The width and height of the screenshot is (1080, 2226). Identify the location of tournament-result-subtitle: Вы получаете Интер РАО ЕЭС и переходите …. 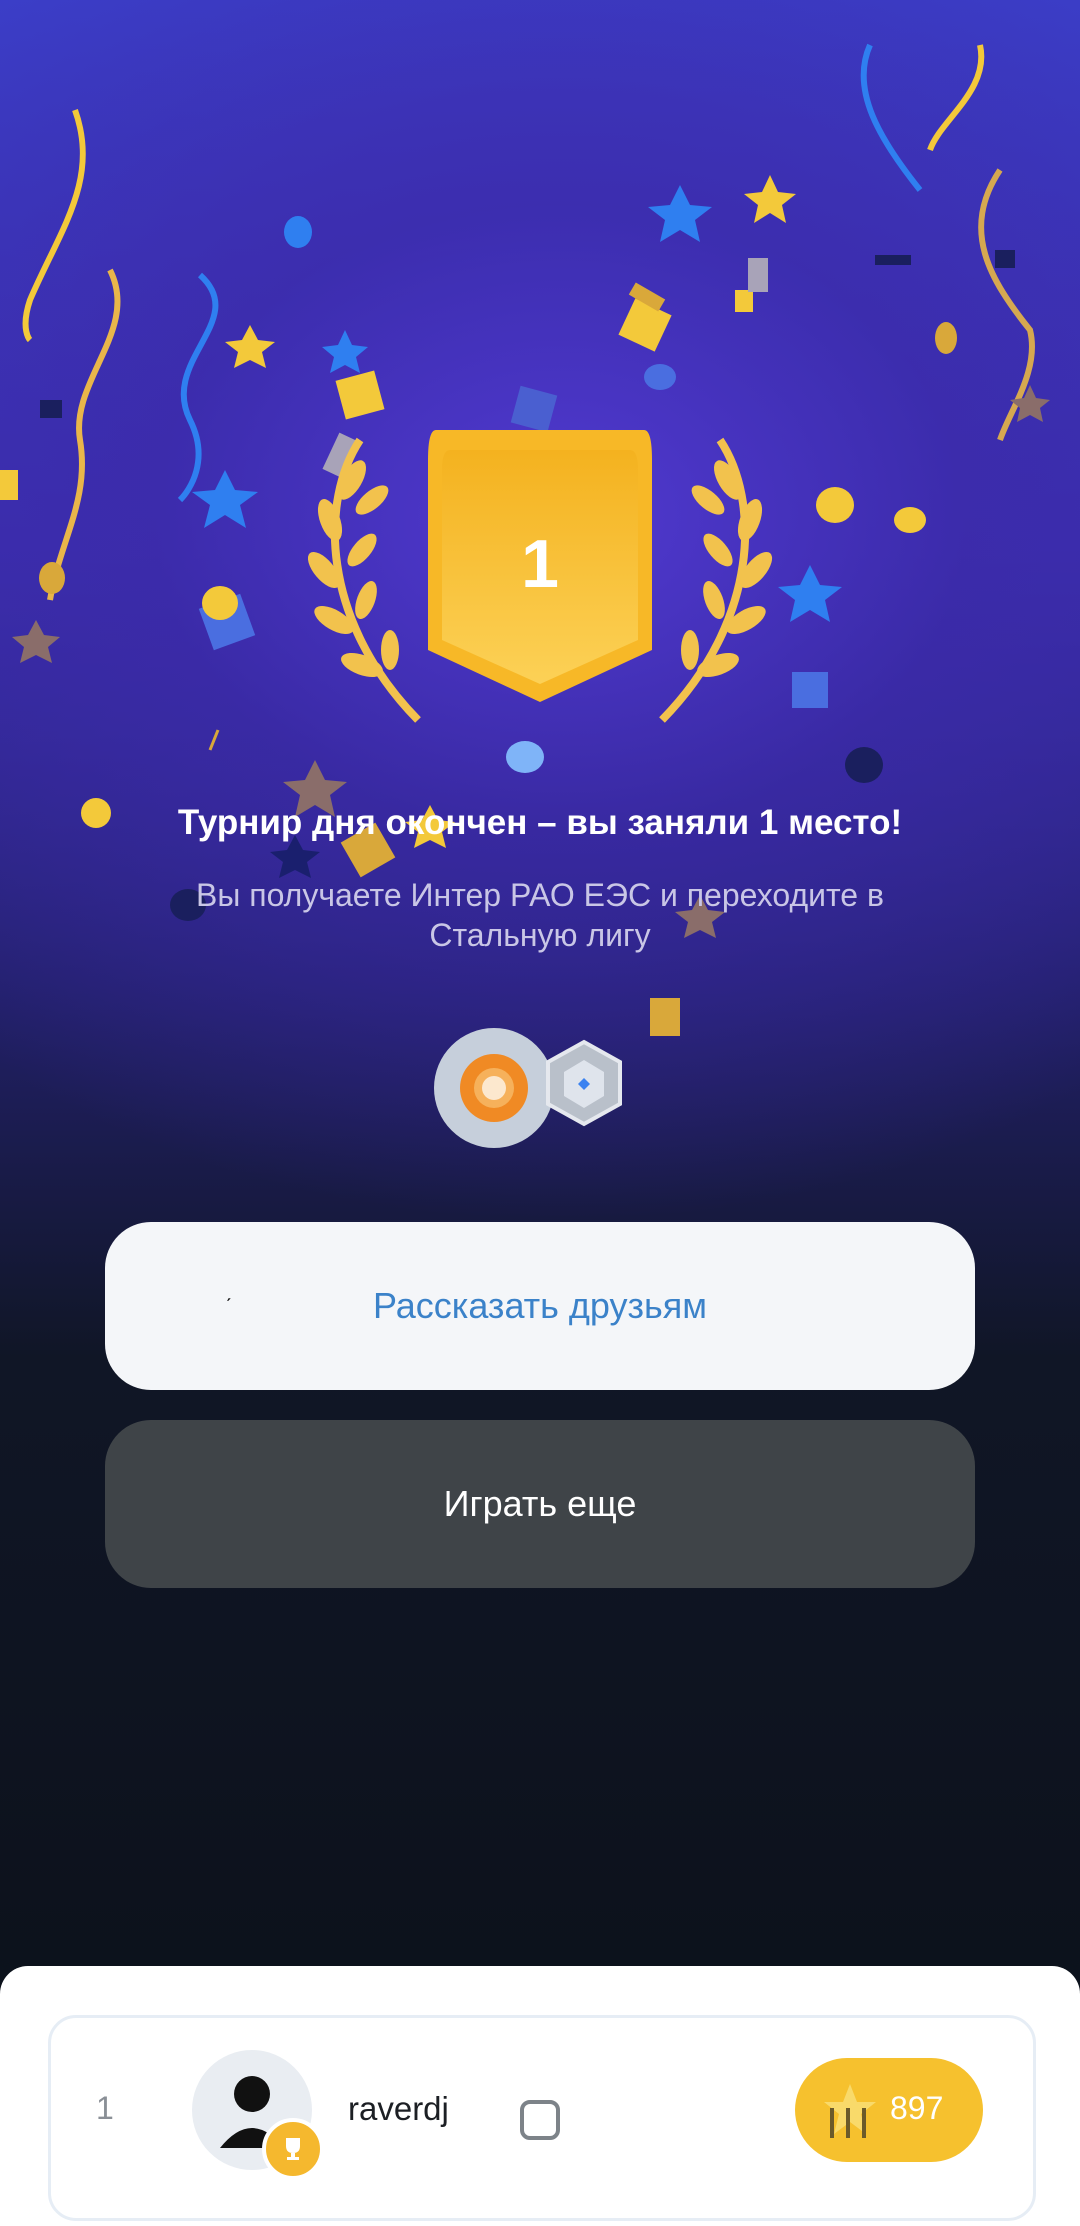
(540, 915).